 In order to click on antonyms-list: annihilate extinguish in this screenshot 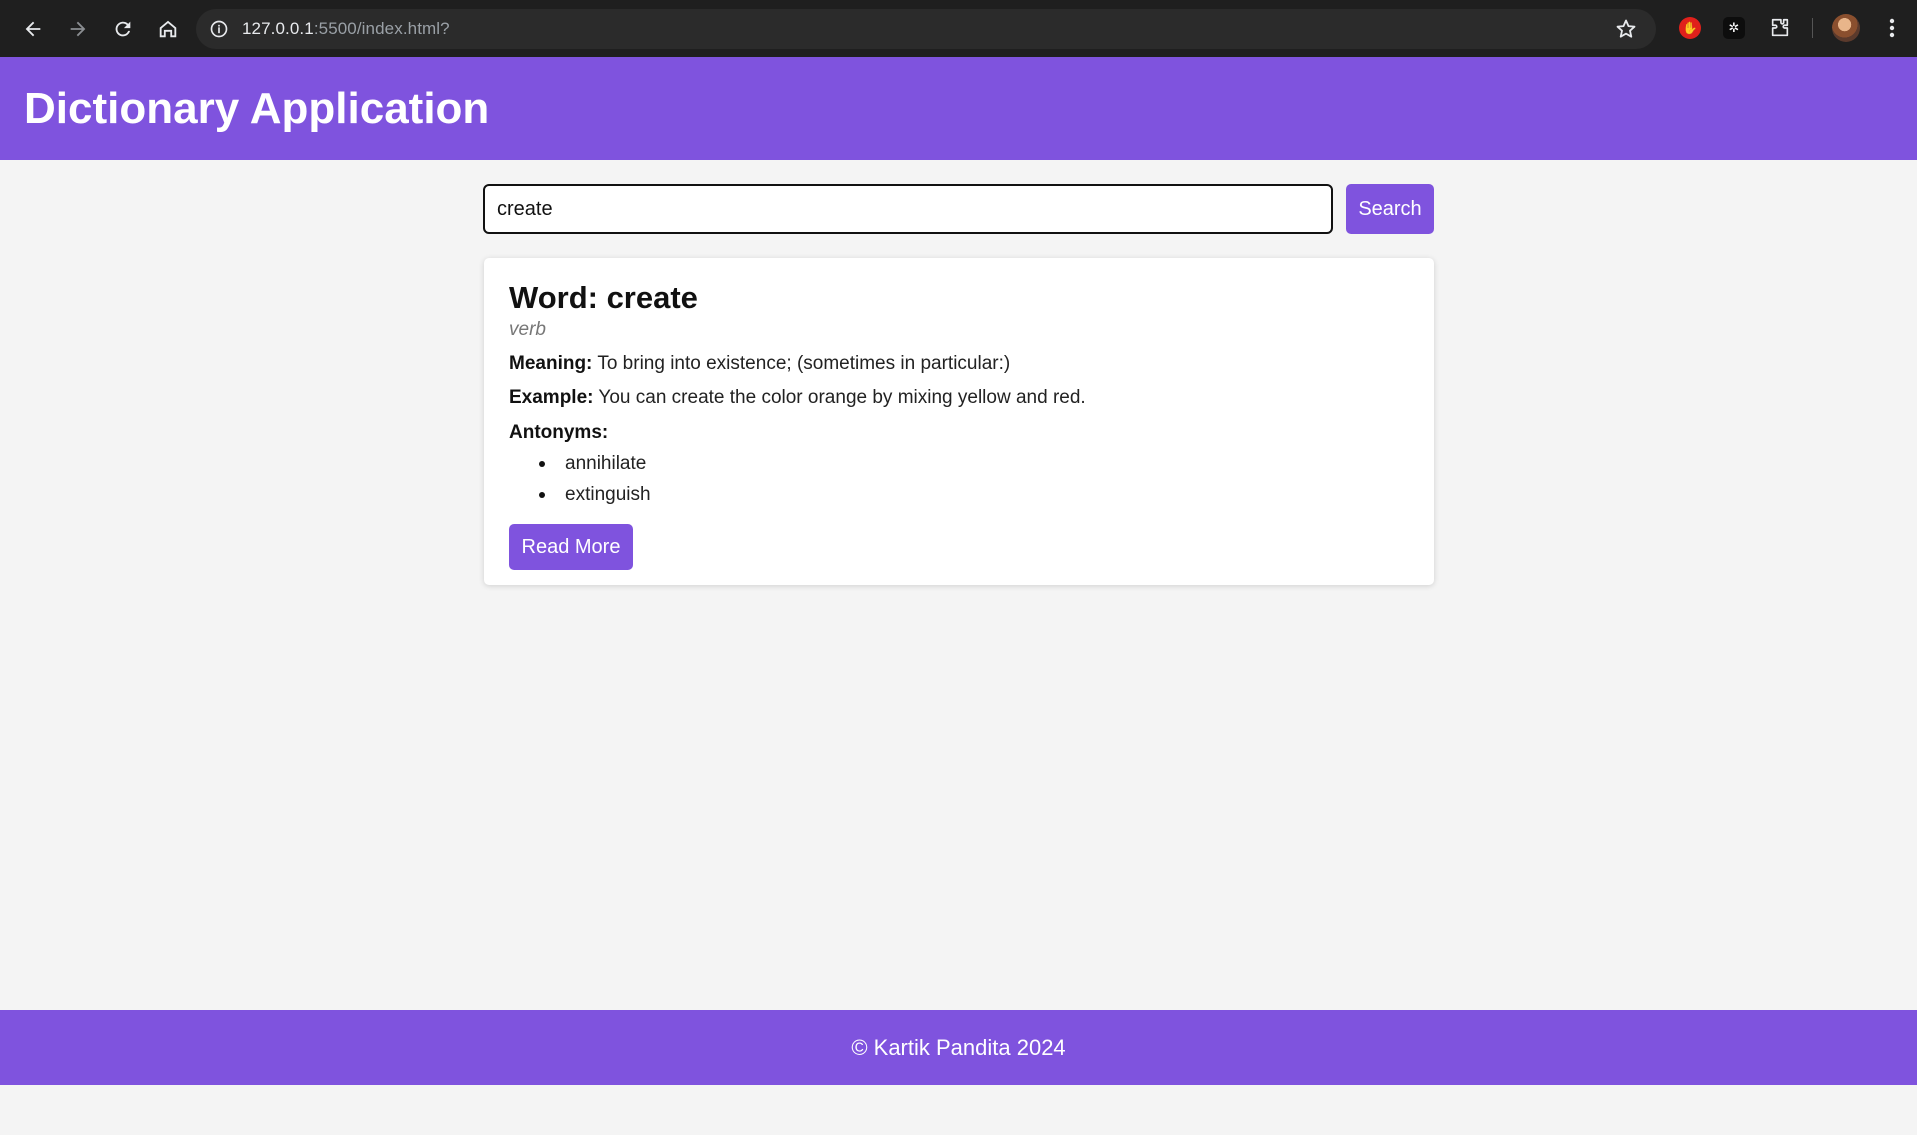, I will do `click(959, 479)`.